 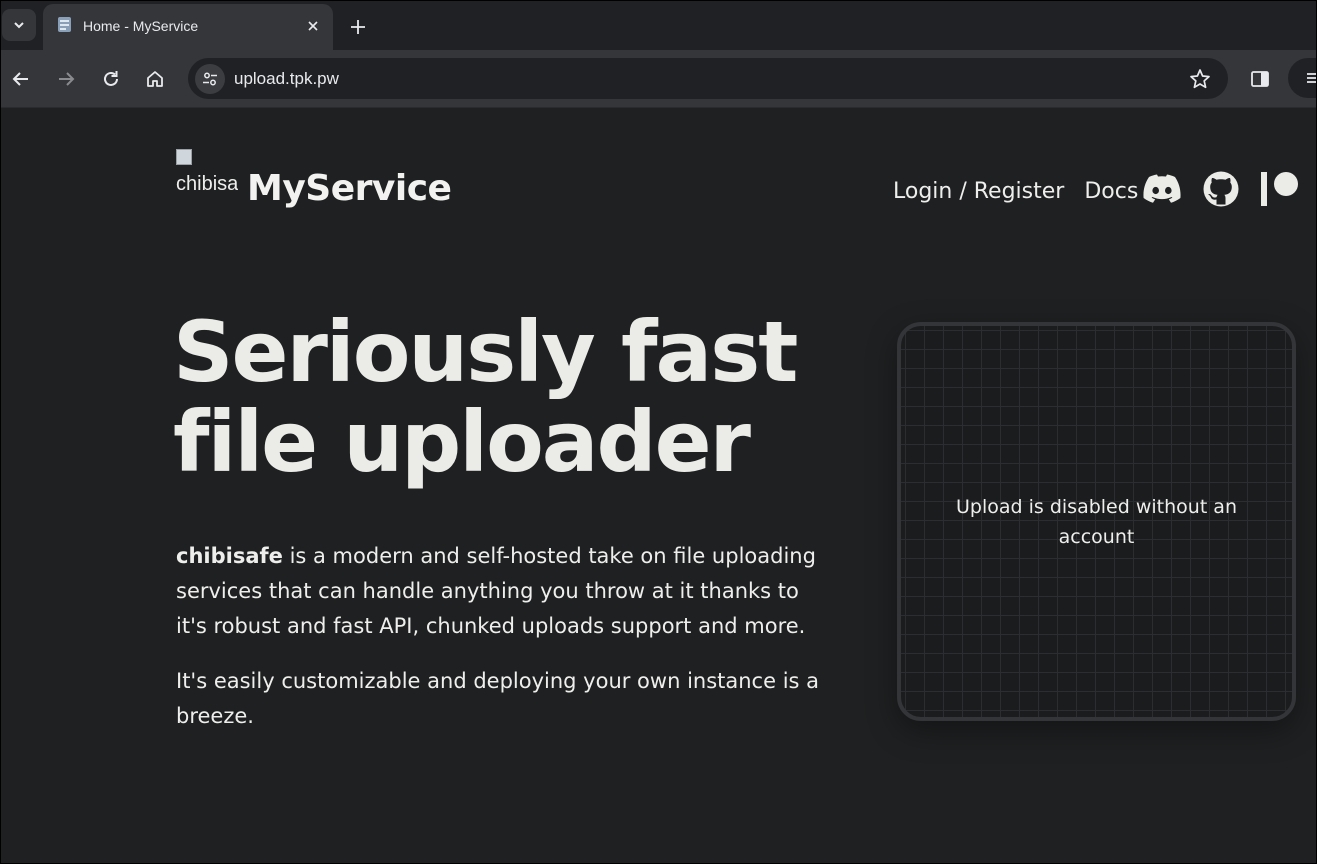 What do you see at coordinates (708, 78) in the screenshot?
I see `address-bar: upload.tpk.pw` at bounding box center [708, 78].